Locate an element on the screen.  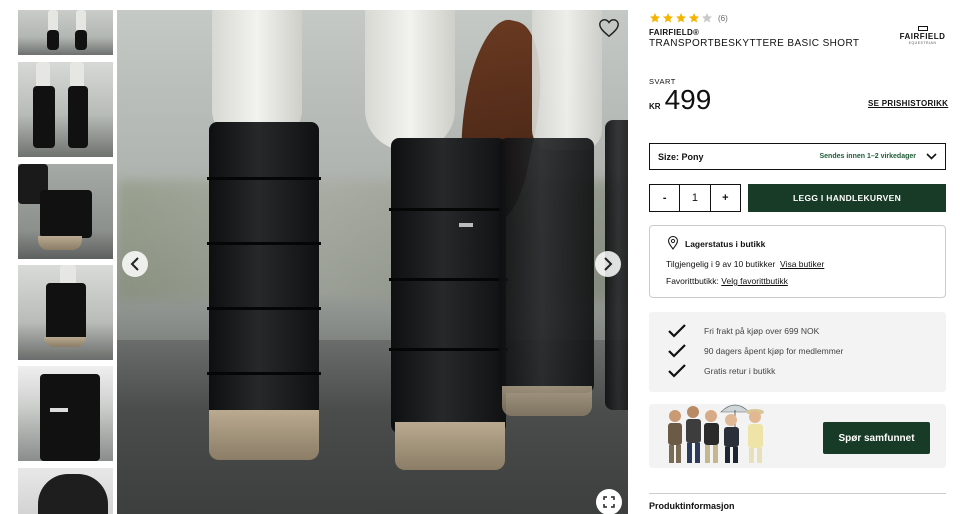
heart-icon is located at coordinates (609, 28).